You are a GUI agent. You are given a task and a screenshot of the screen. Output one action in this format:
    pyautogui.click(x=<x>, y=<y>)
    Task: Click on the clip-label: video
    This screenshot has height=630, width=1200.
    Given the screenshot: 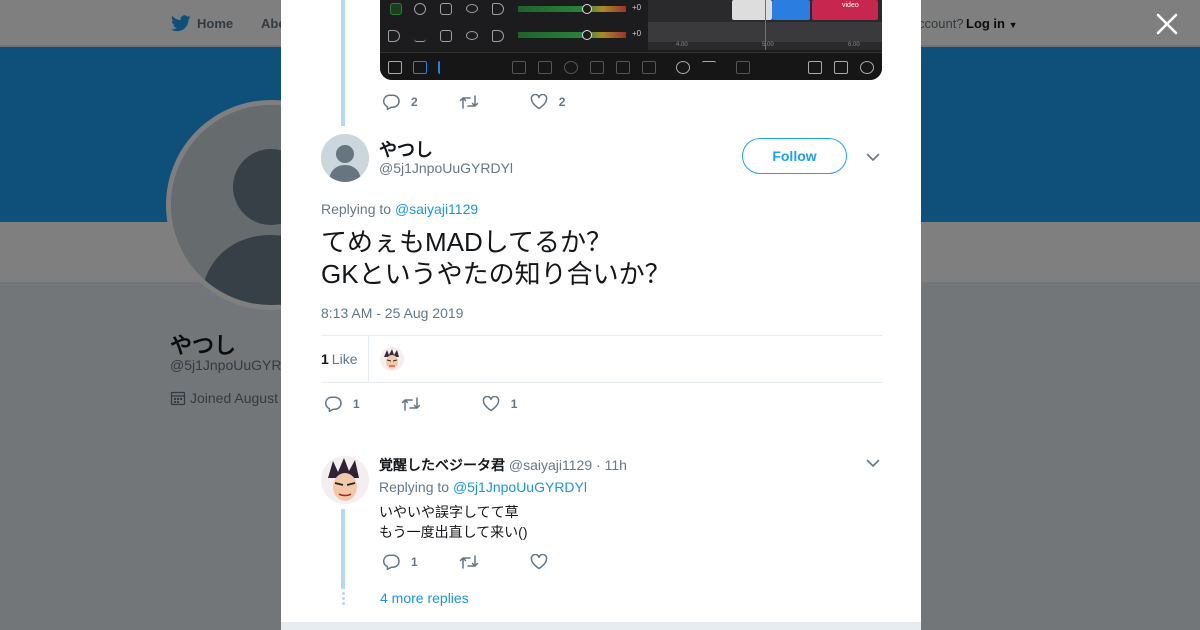 What is the action you would take?
    pyautogui.click(x=850, y=5)
    